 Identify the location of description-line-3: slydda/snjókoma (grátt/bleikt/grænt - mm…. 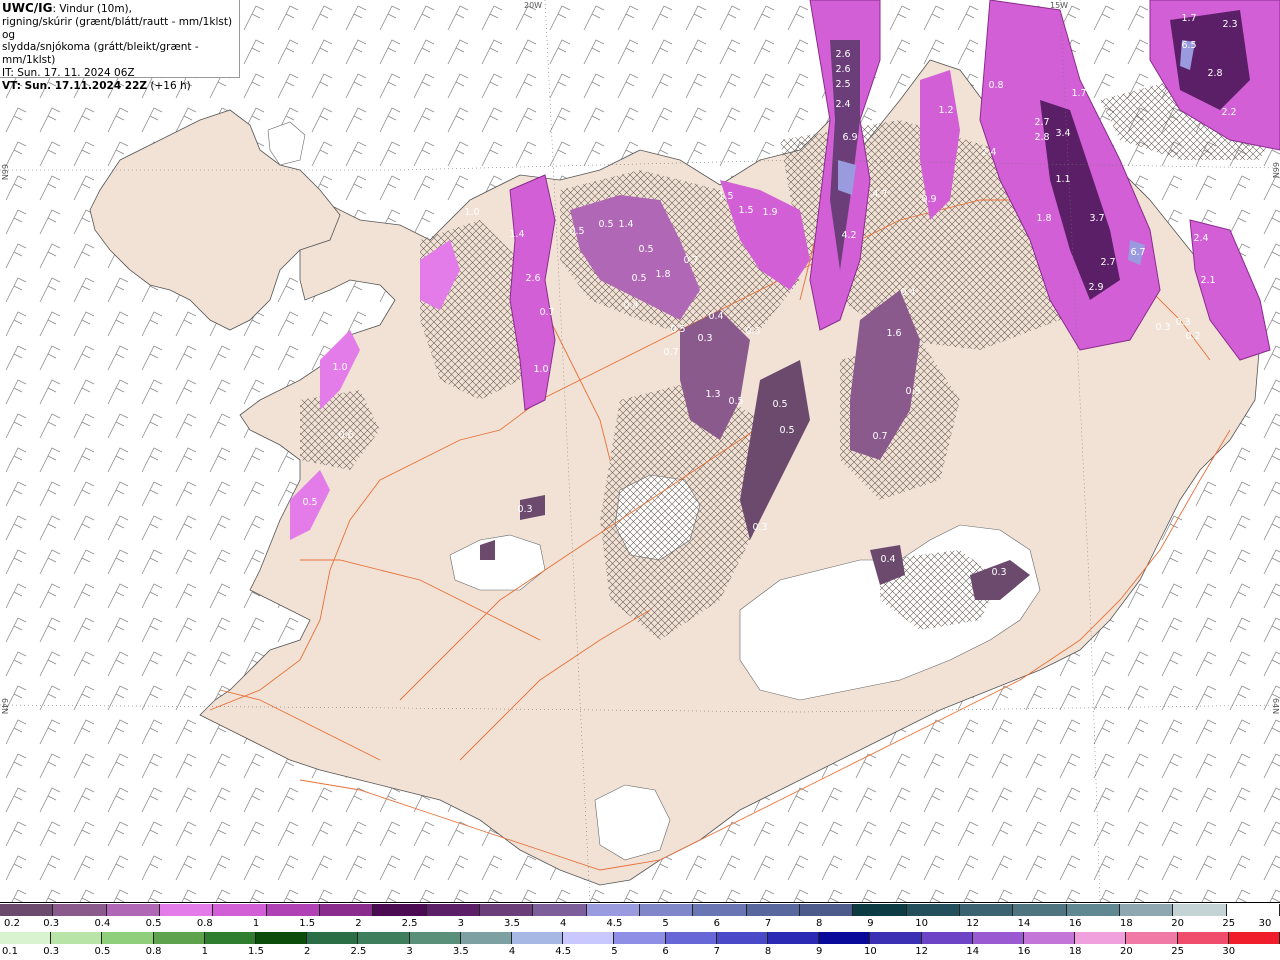
(100, 54).